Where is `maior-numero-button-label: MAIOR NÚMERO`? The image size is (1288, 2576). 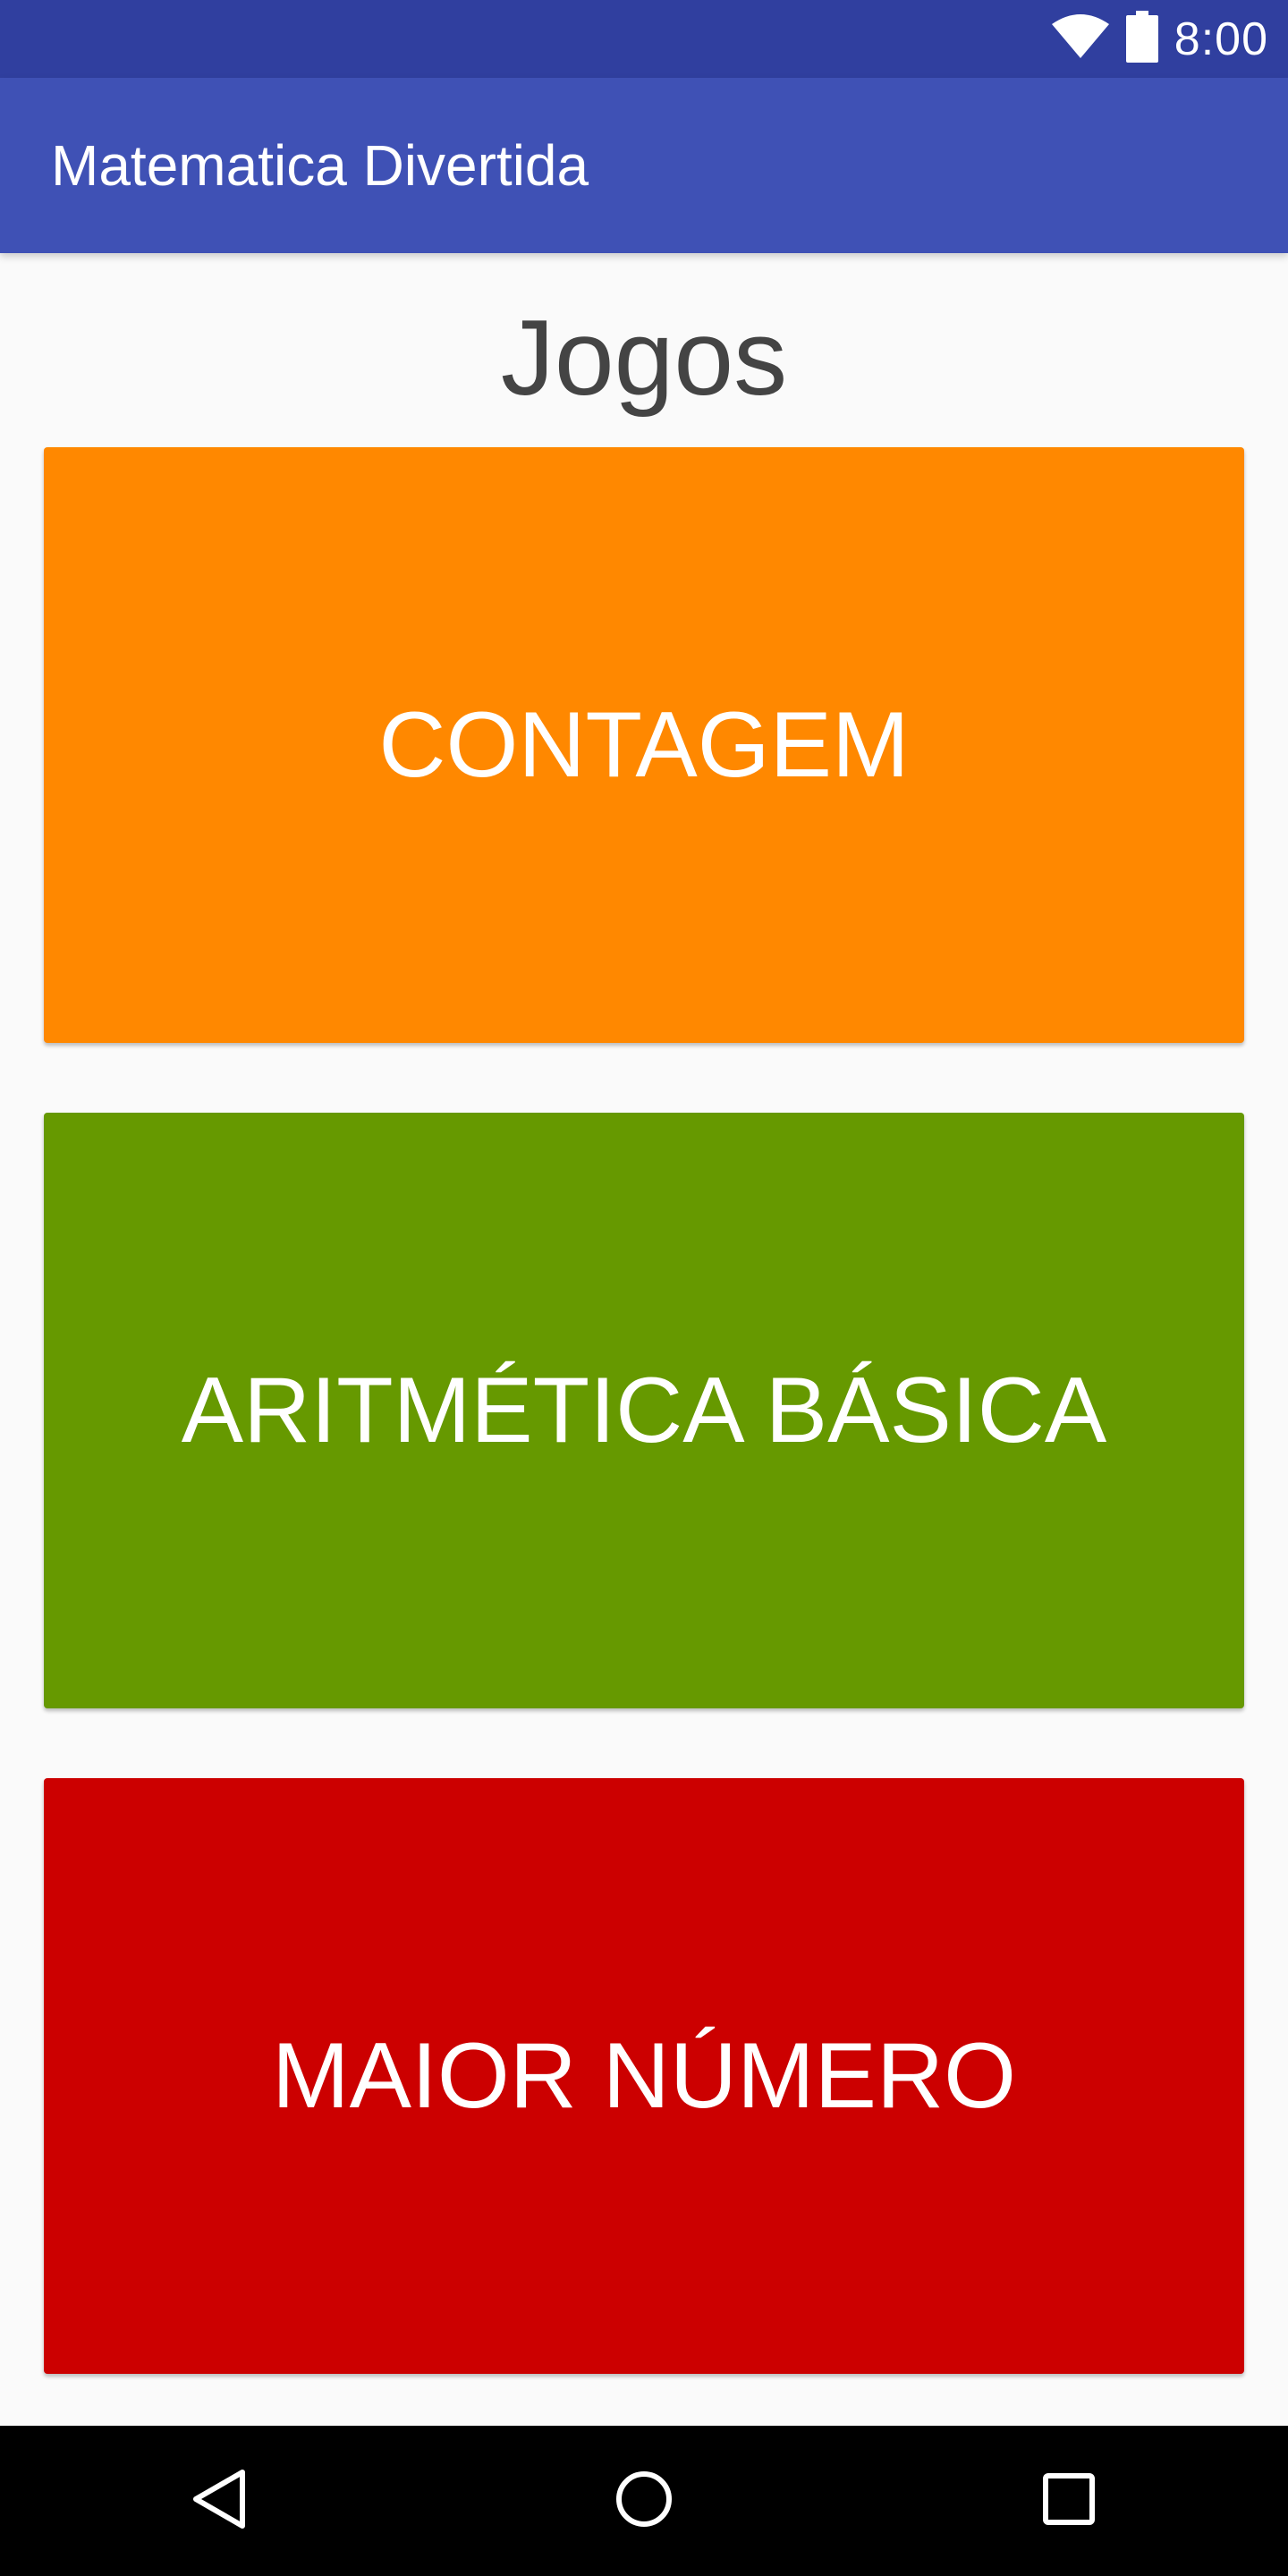
maior-numero-button-label: MAIOR NÚMERO is located at coordinates (644, 2075).